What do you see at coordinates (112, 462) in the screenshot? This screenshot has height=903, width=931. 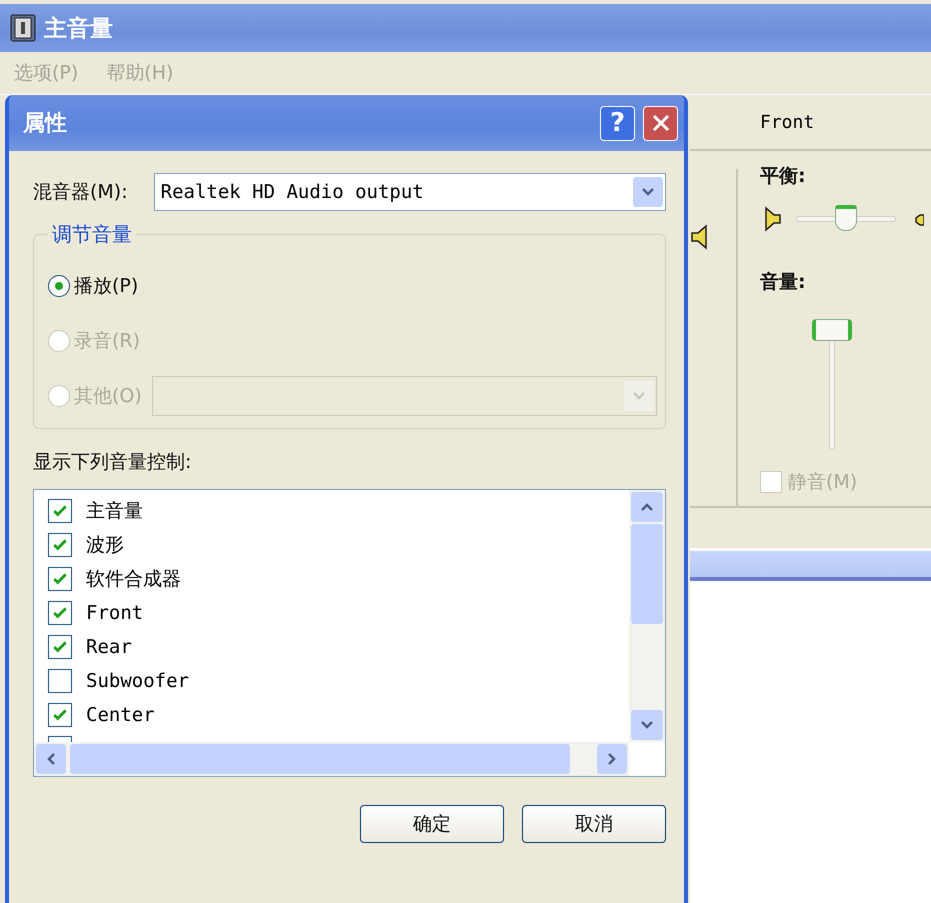 I see `list-label: 显示下列音量控制:` at bounding box center [112, 462].